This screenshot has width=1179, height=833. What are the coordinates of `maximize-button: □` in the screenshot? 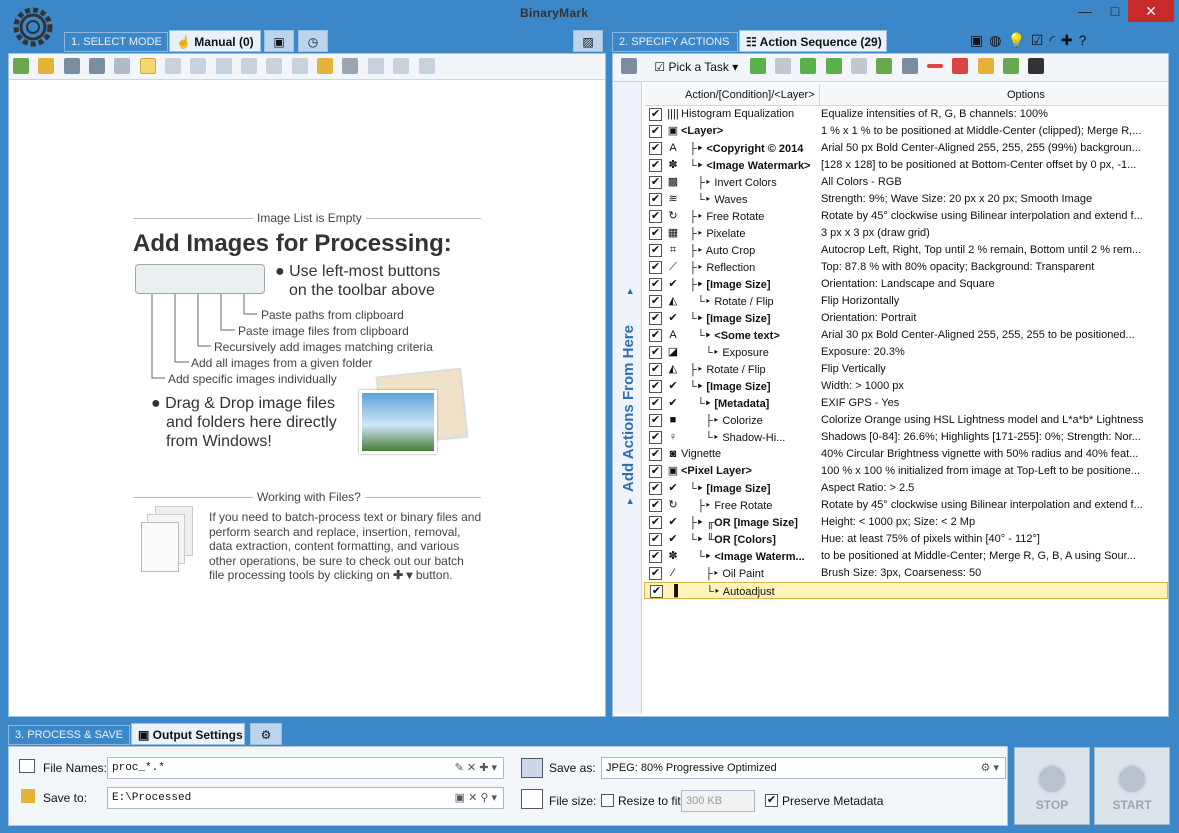 It's located at (1115, 11).